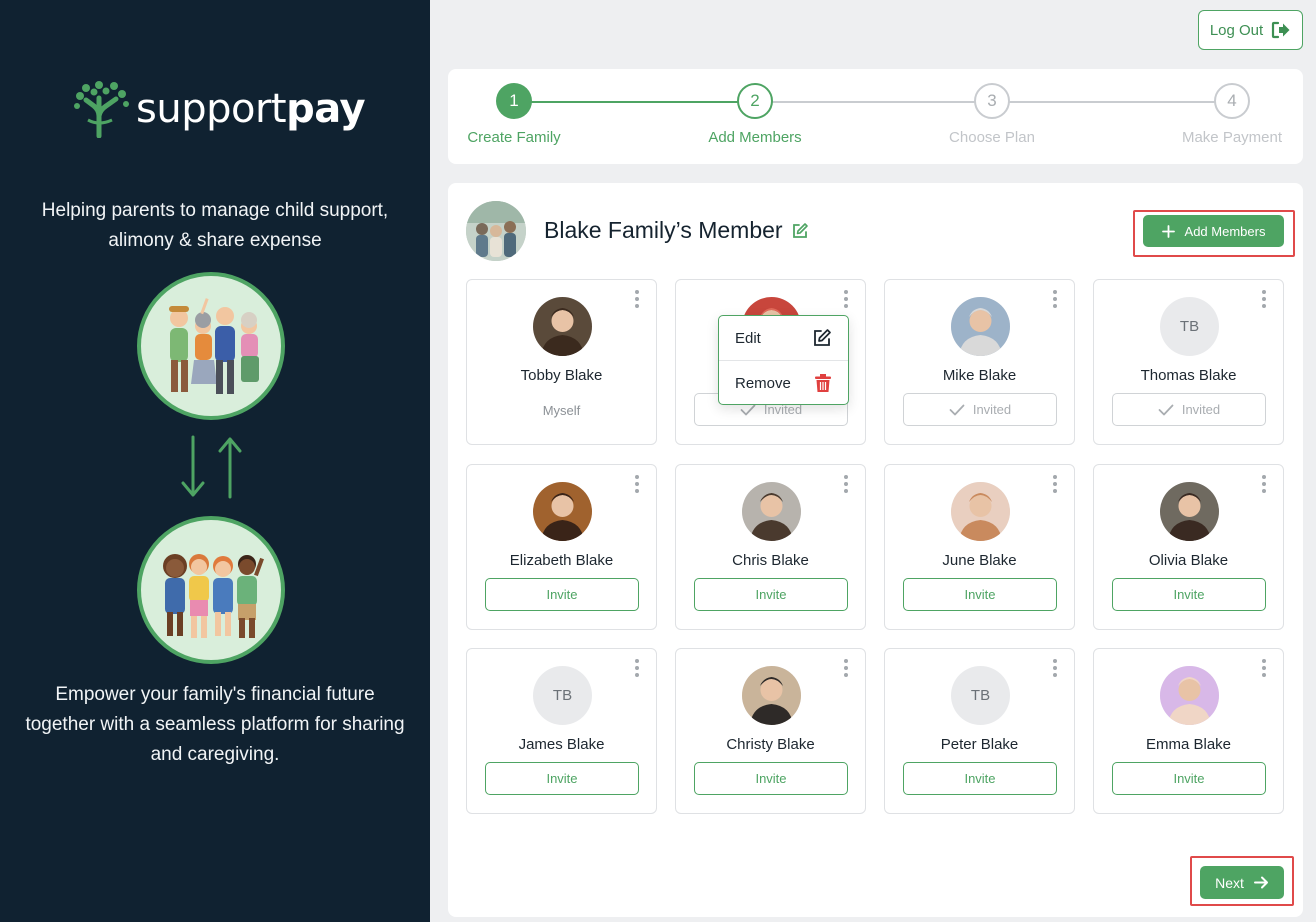 This screenshot has width=1316, height=922. I want to click on family-title: Blake Family’s Member, so click(676, 230).